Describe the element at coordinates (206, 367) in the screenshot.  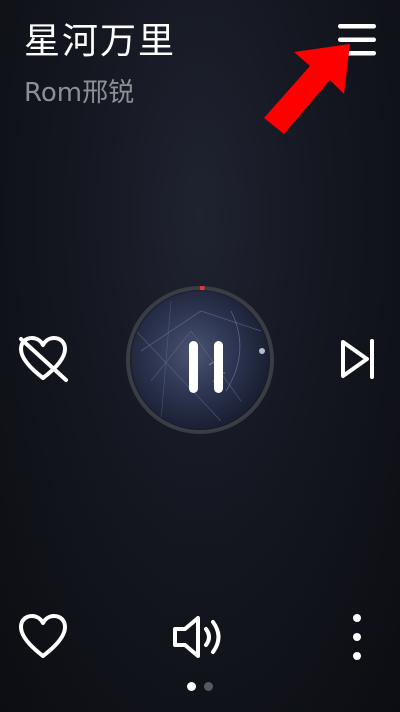
I see `pause-icon` at that location.